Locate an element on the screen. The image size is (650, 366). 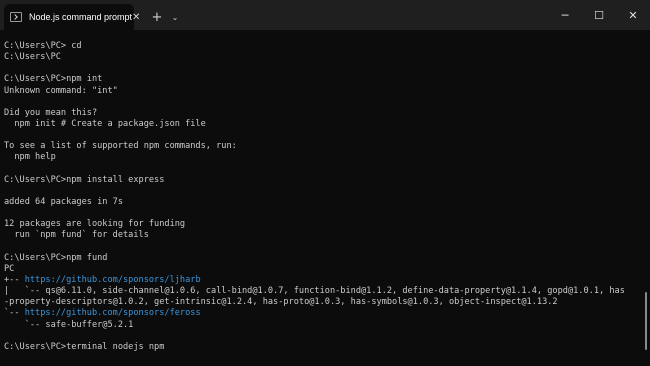
terminal-icon is located at coordinates (16, 17).